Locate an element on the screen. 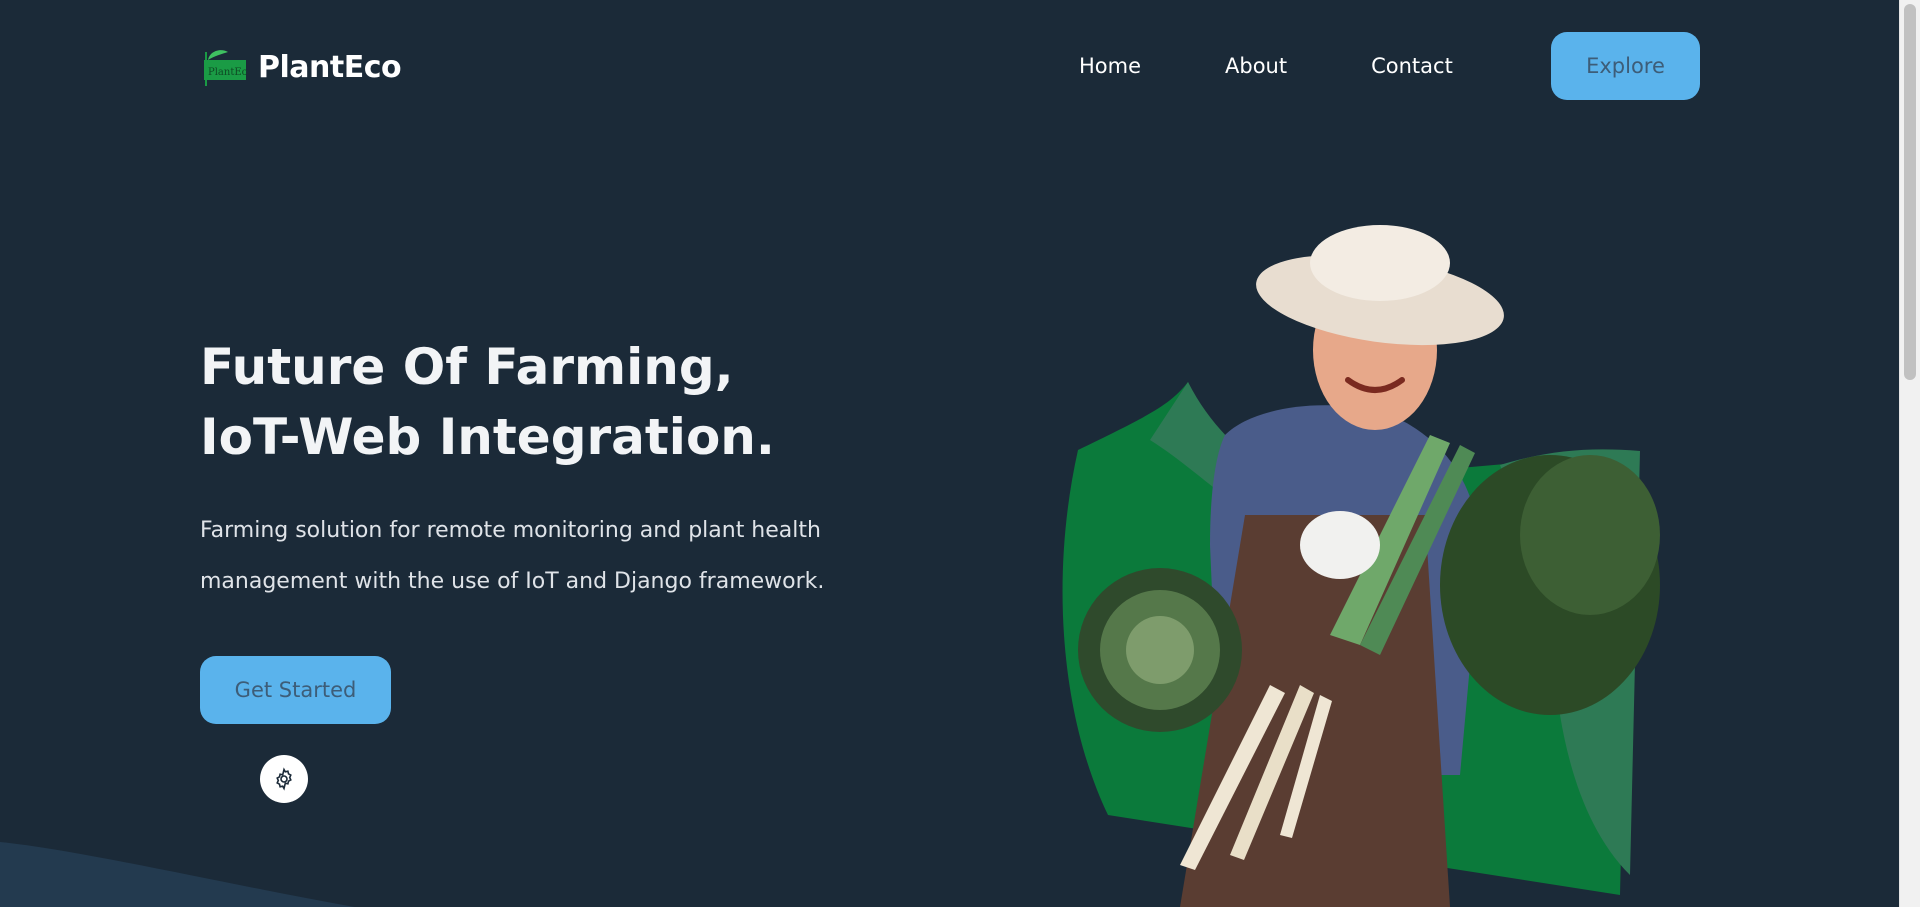 This screenshot has width=1920, height=907. gear-icon is located at coordinates (284, 779).